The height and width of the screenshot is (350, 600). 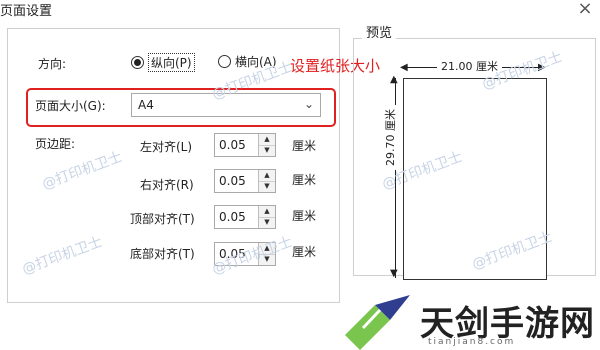 I want to click on portrait-radio: 纵向(P), so click(x=163, y=62).